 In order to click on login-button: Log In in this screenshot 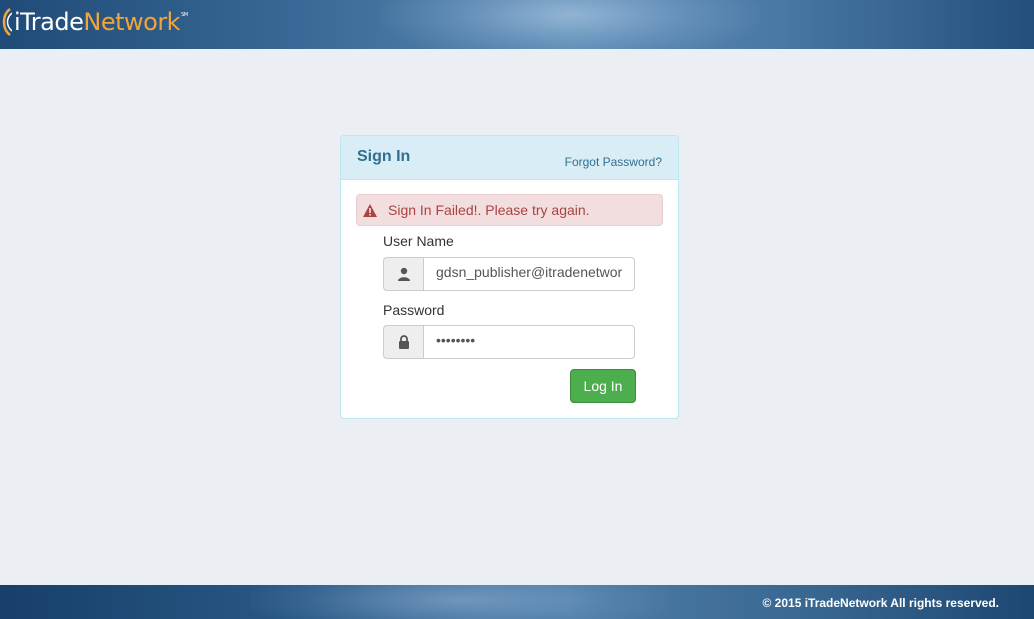, I will do `click(603, 386)`.